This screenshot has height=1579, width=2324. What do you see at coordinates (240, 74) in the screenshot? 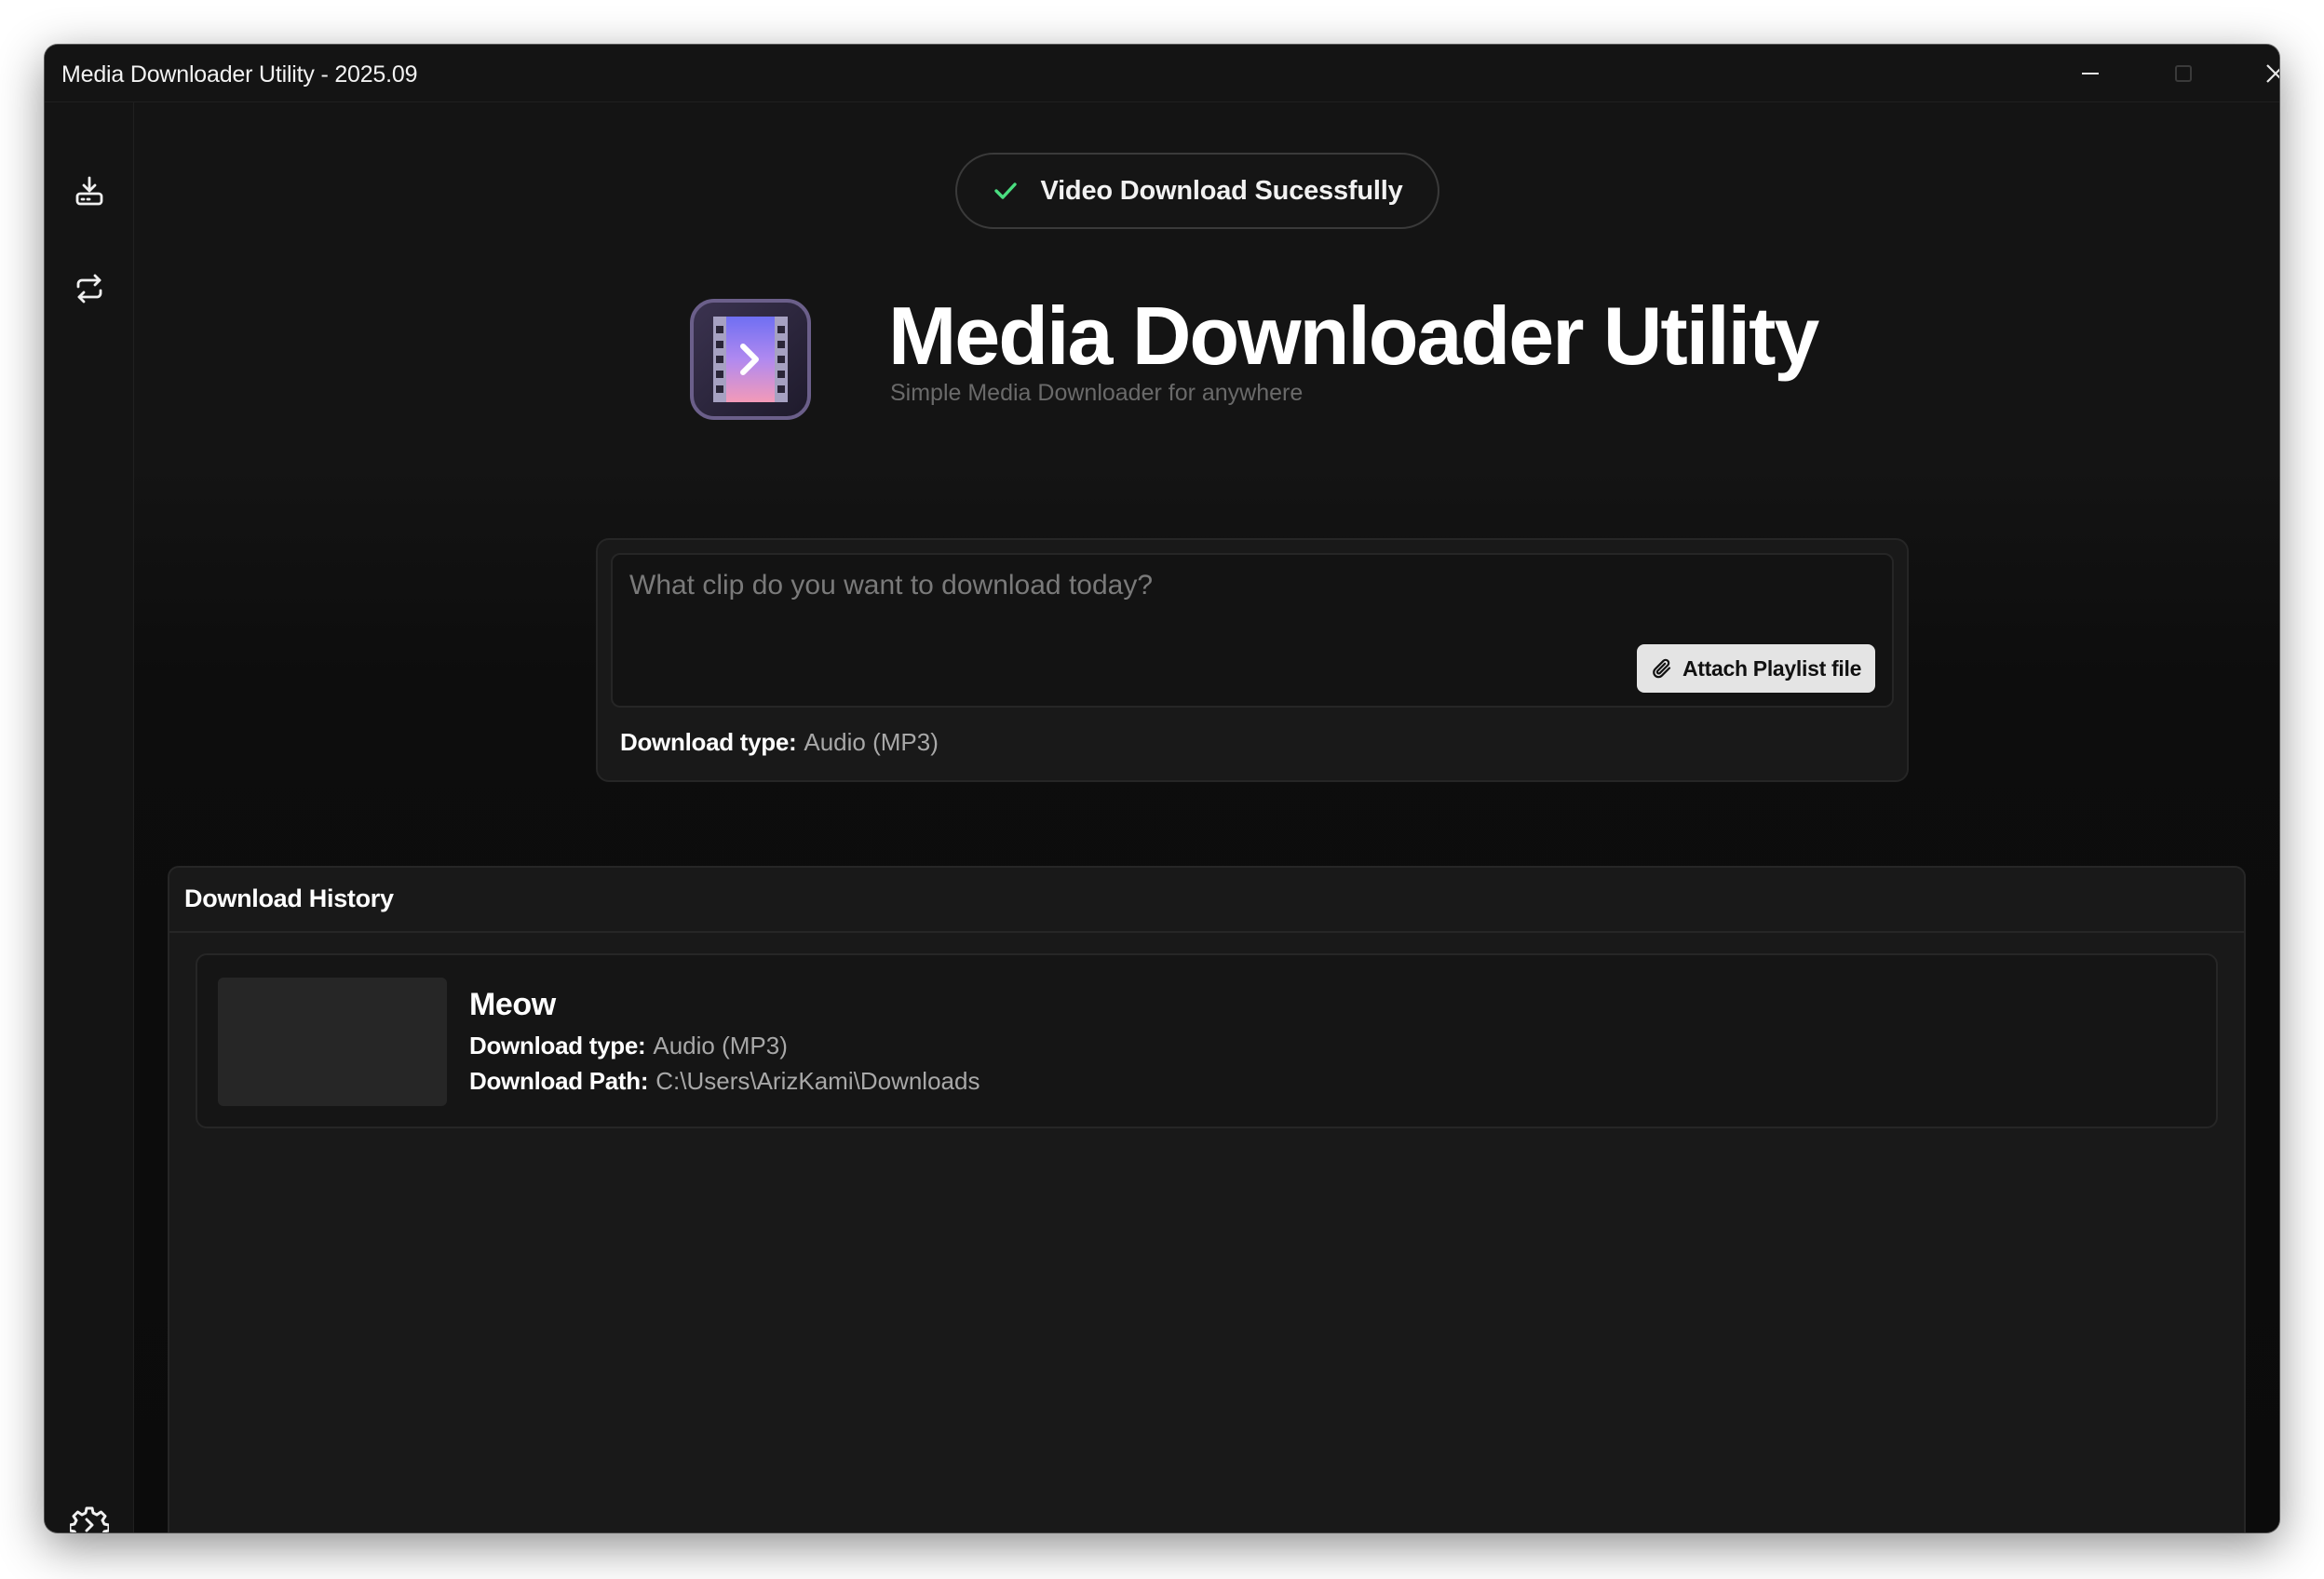
I see `window-title: Media Downloader Utility - 2025.09` at bounding box center [240, 74].